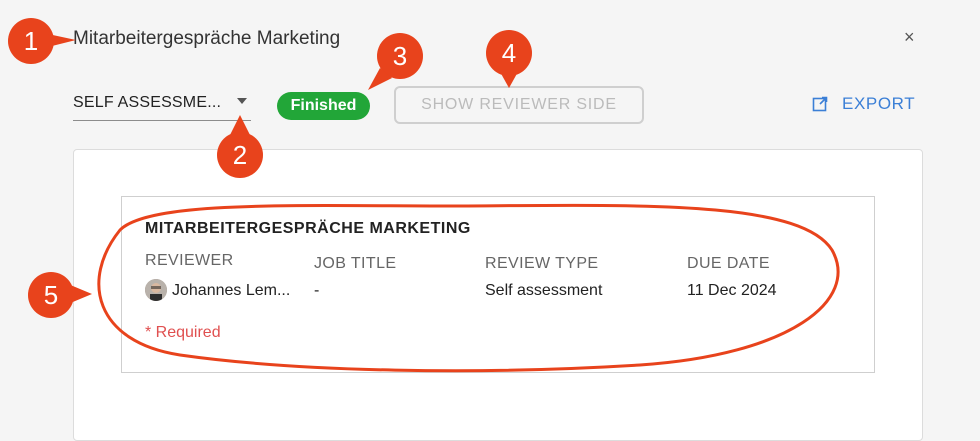 This screenshot has width=980, height=441. I want to click on callout-3-pointer, so click(380, 79).